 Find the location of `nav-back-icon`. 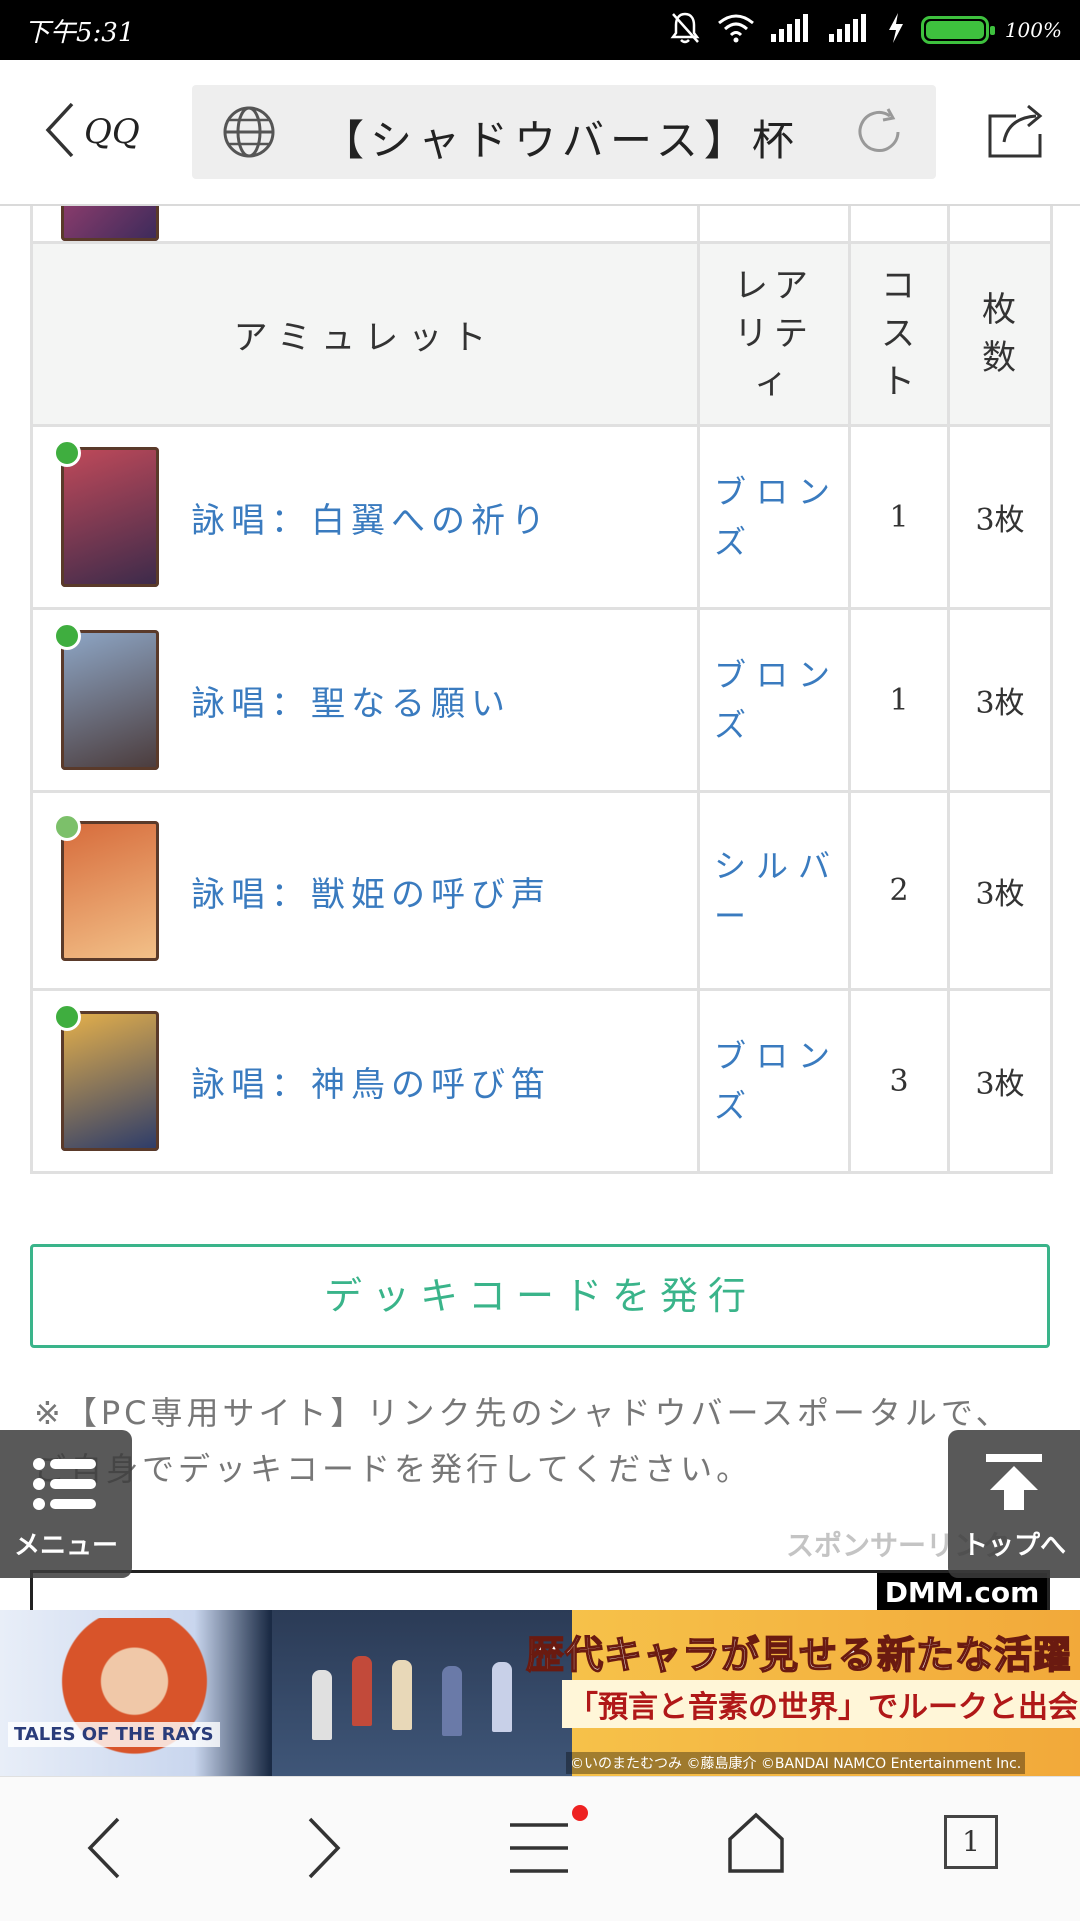

nav-back-icon is located at coordinates (104, 1850).